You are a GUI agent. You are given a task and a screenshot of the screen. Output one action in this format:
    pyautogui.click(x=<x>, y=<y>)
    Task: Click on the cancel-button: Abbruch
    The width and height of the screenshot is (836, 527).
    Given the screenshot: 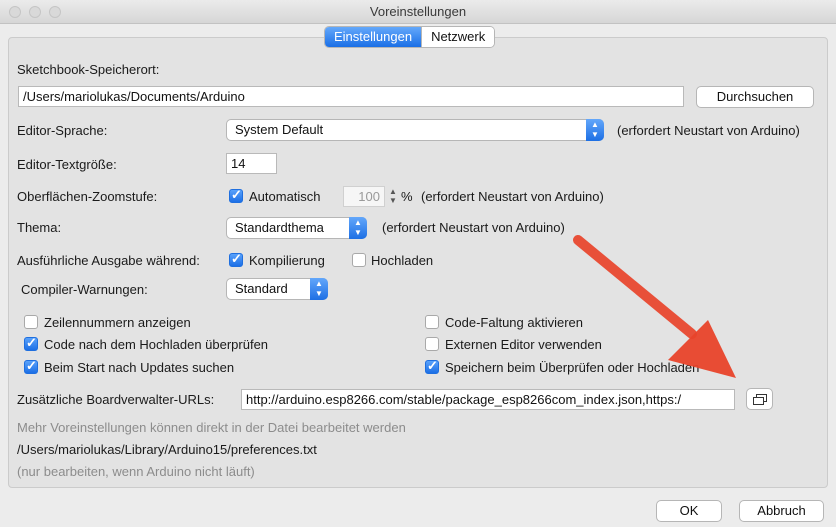 What is the action you would take?
    pyautogui.click(x=781, y=511)
    